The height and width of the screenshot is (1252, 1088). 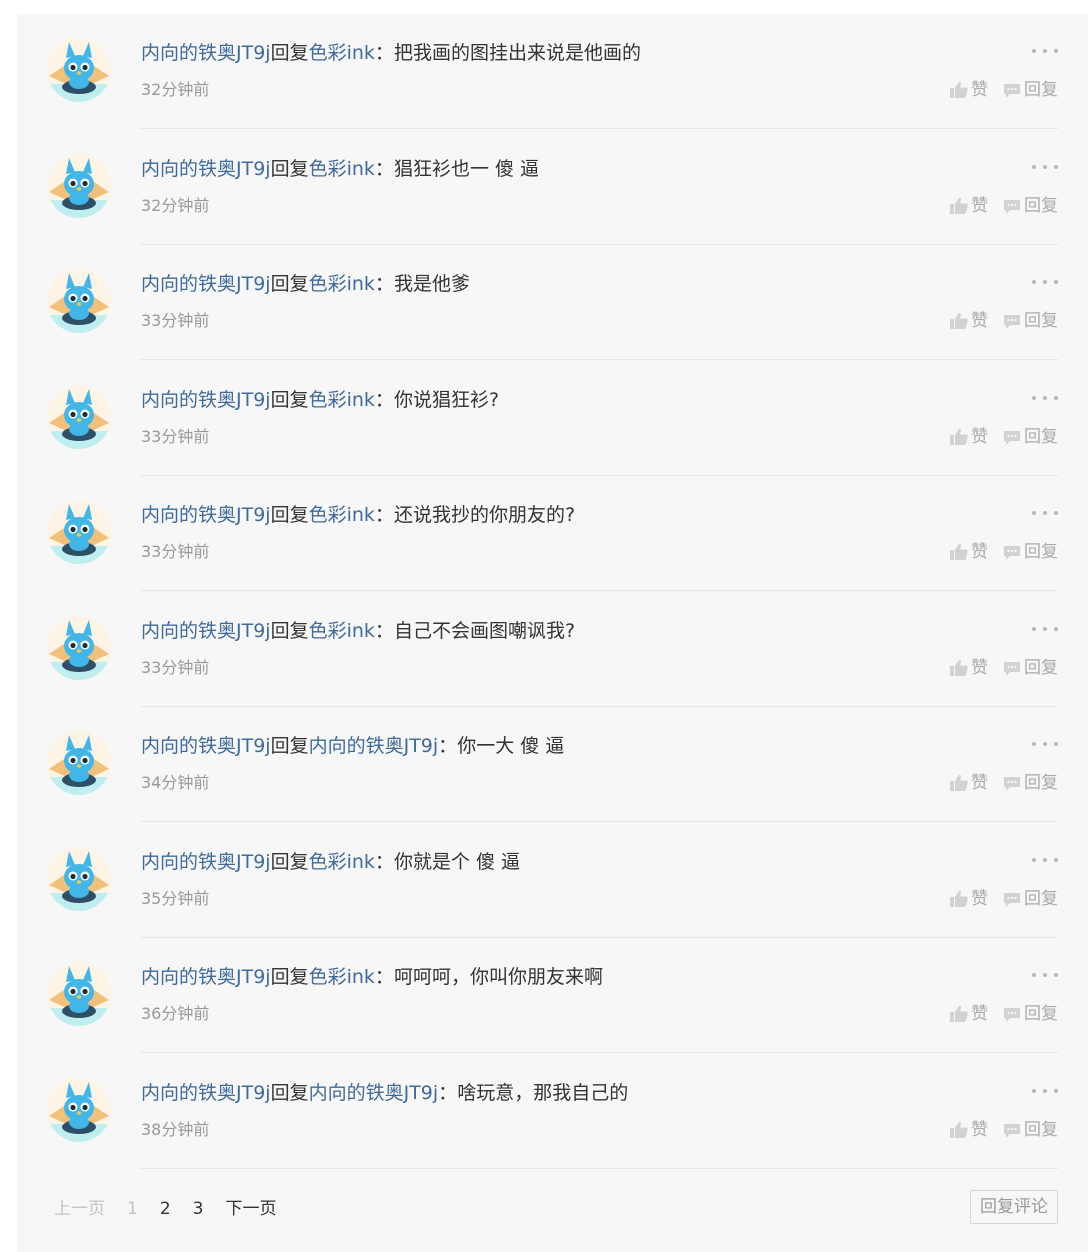 I want to click on comment-line: 内向的铁奥JT9j回复色彩ink：你就是个 傻 逼, so click(x=330, y=862).